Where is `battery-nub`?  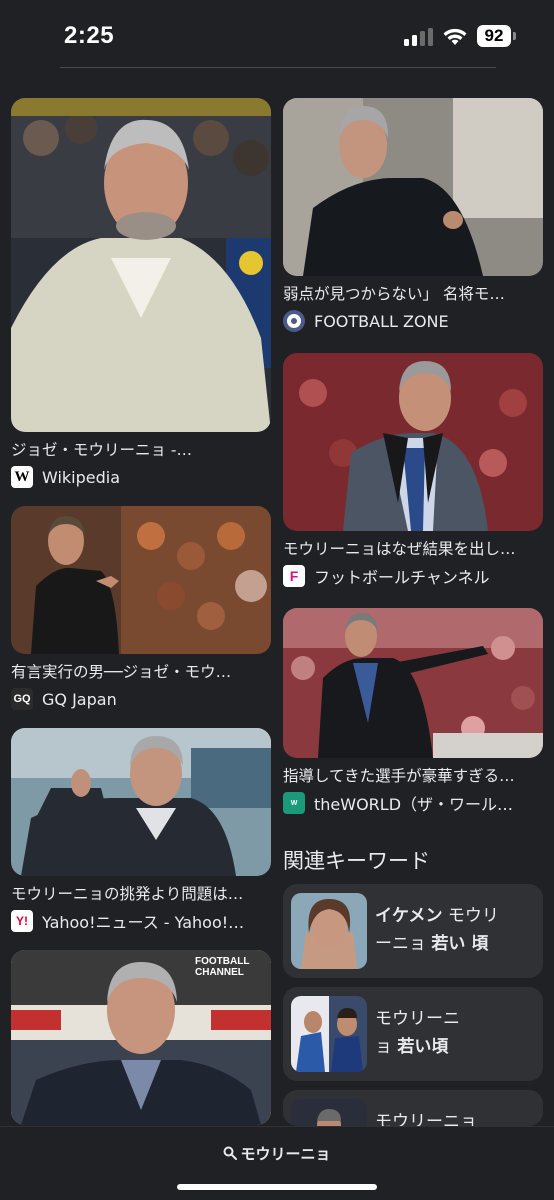
battery-nub is located at coordinates (514, 36).